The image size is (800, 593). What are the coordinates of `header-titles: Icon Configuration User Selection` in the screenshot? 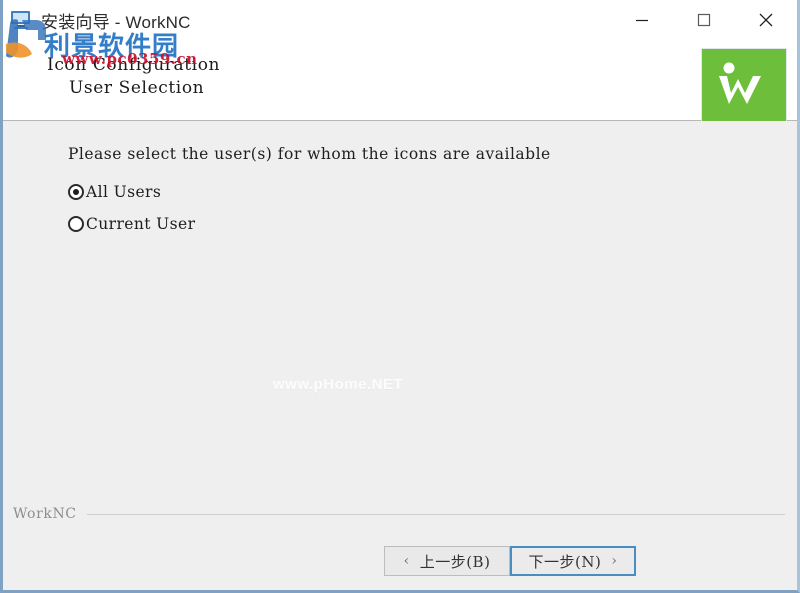 It's located at (111, 70).